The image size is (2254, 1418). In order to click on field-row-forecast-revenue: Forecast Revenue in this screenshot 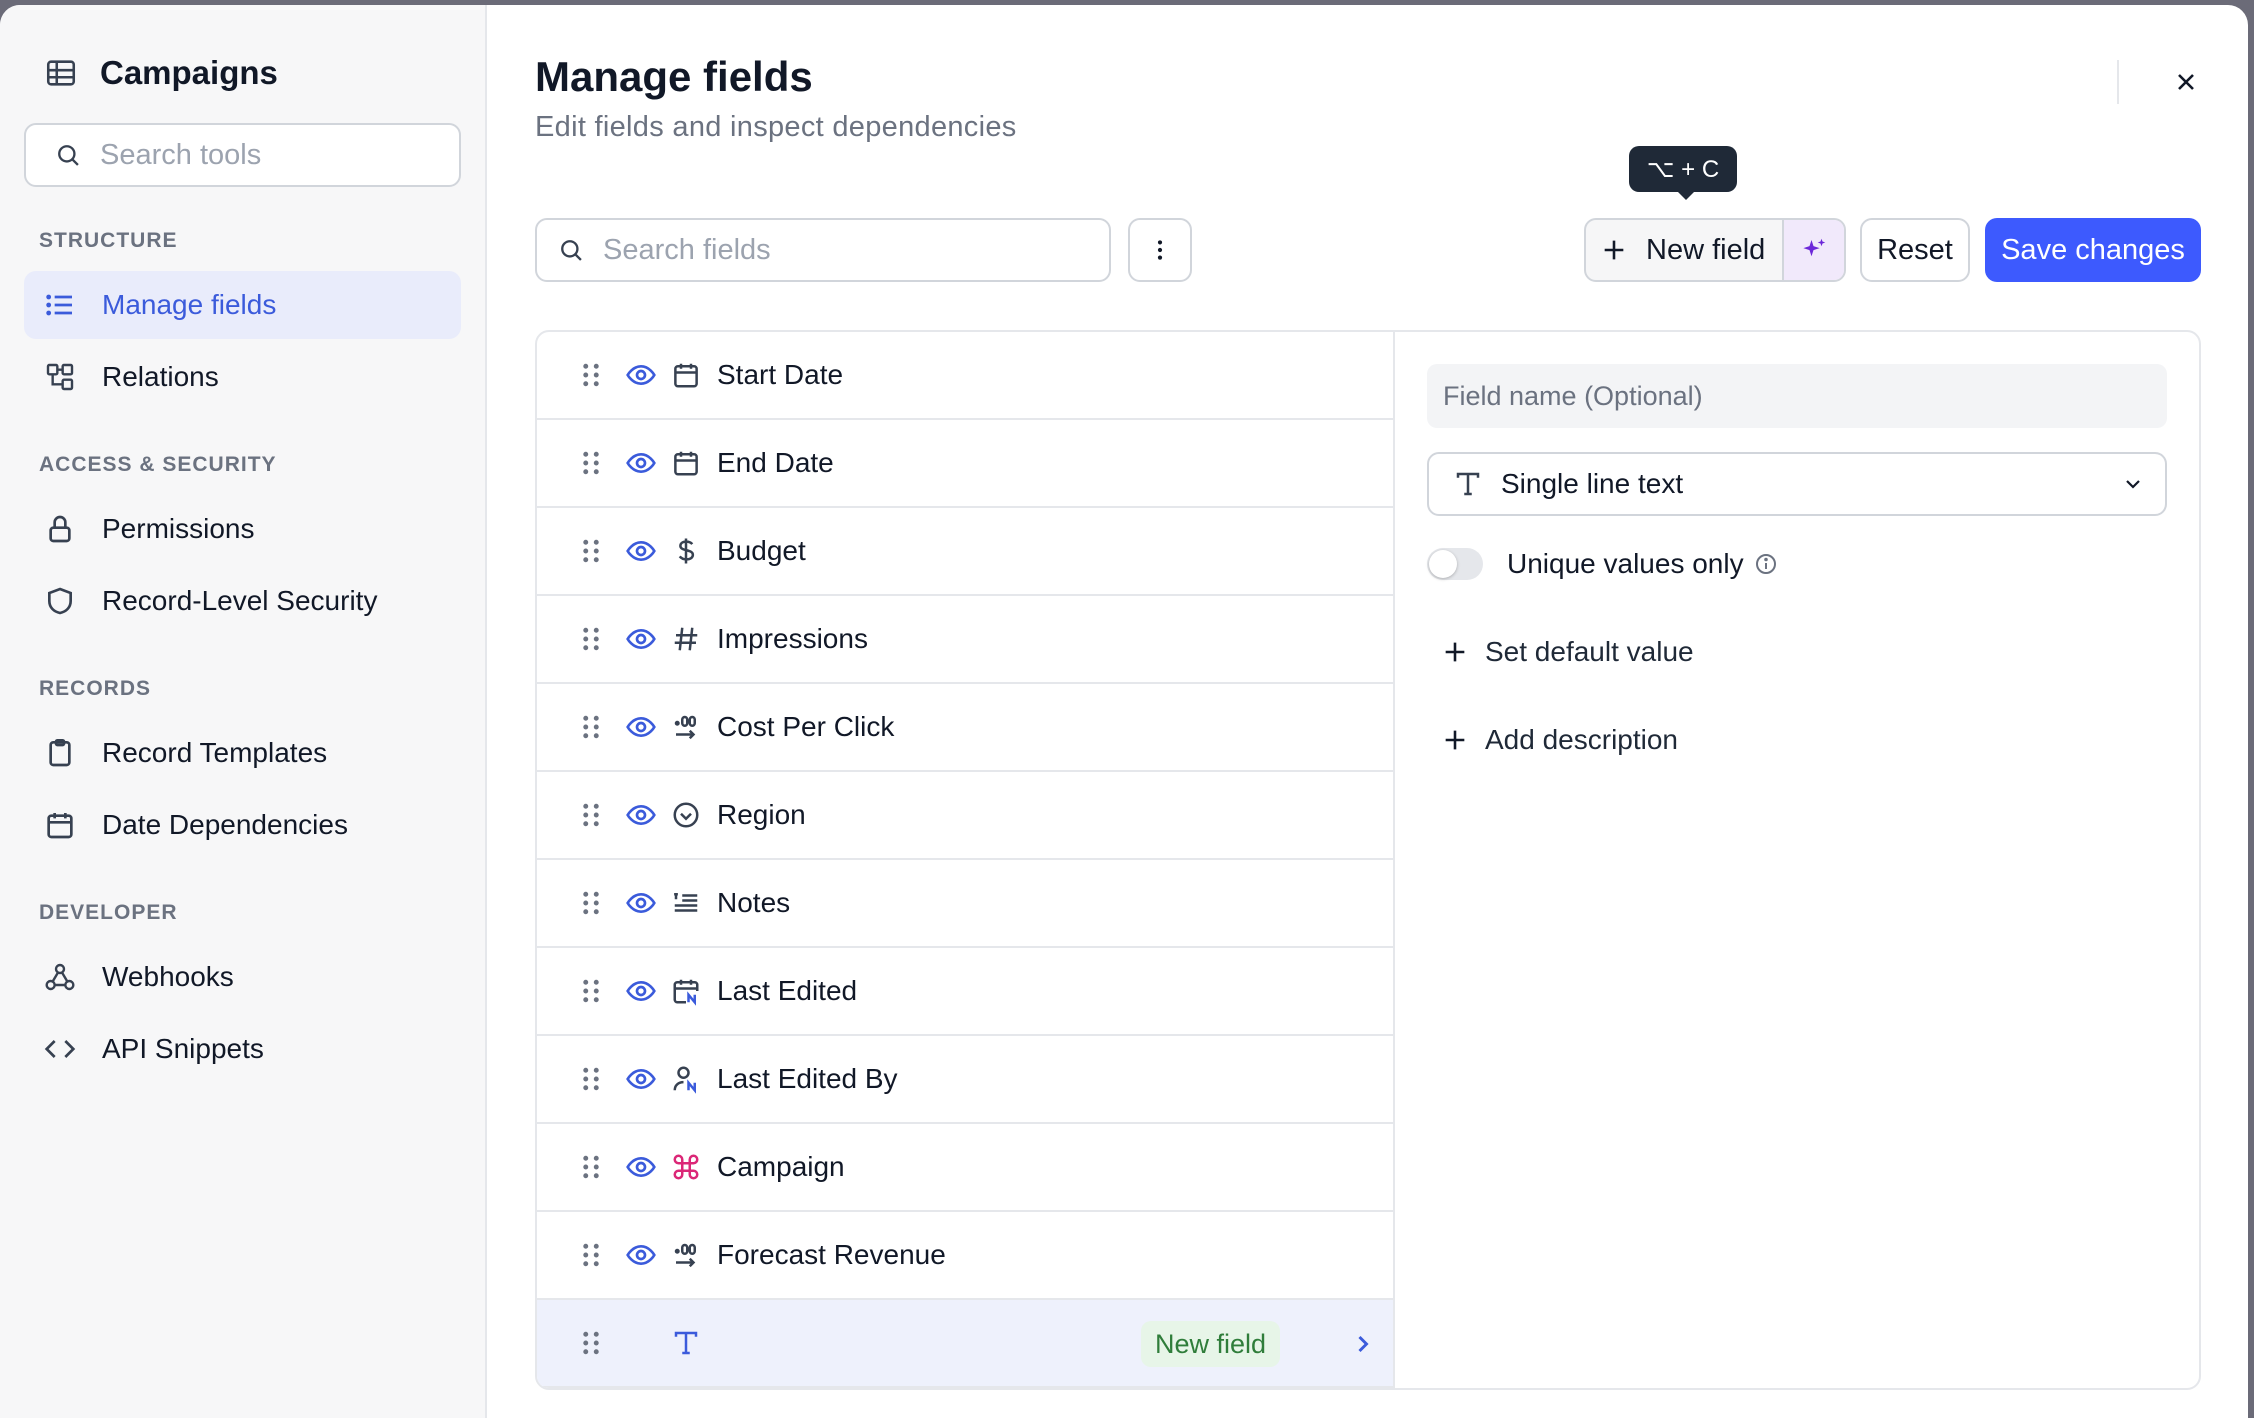, I will do `click(965, 1256)`.